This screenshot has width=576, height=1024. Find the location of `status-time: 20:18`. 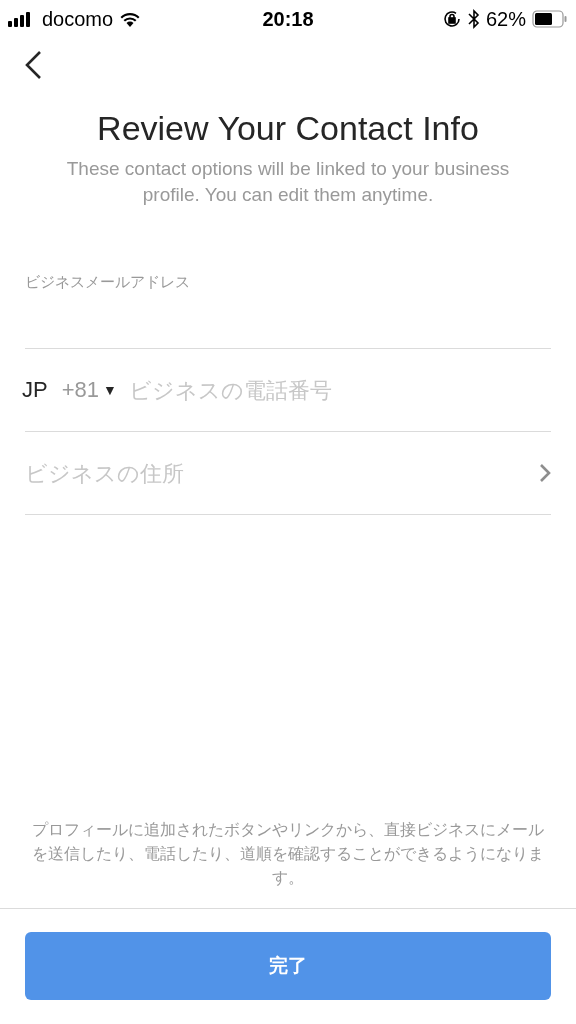

status-time: 20:18 is located at coordinates (288, 19).